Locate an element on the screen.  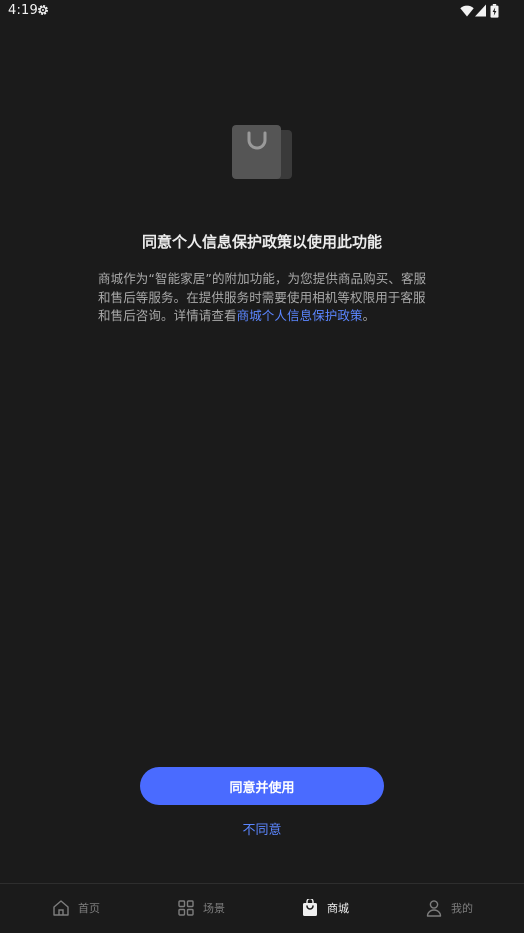
nav-item-home: 首页 is located at coordinates (76, 908).